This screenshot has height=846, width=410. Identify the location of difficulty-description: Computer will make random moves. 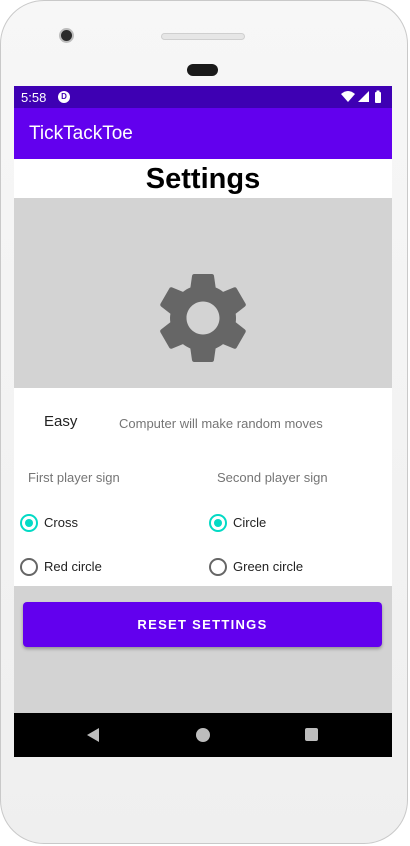
(221, 423).